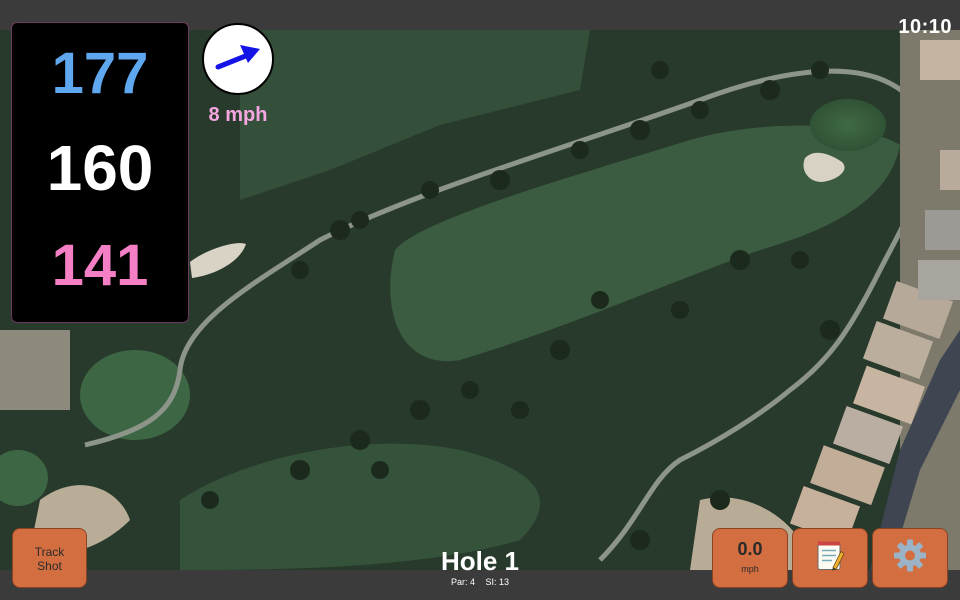 Image resolution: width=960 pixels, height=600 pixels. Describe the element at coordinates (480, 582) in the screenshot. I see `hole-details: Par: 4 SI: 13` at that location.